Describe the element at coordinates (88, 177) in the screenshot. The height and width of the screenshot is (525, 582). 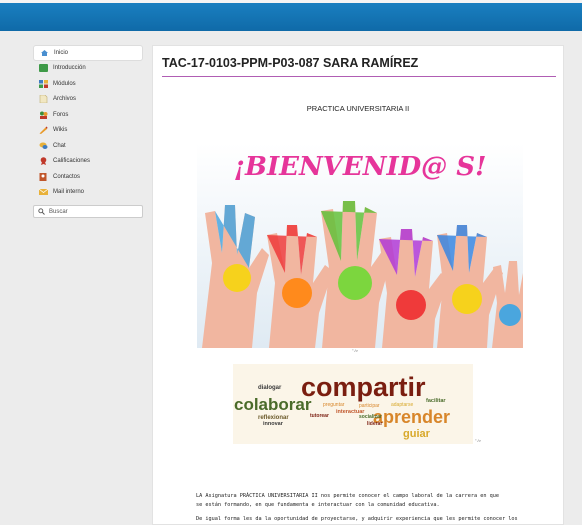
I see `nav-item-contactos: Contactos` at that location.